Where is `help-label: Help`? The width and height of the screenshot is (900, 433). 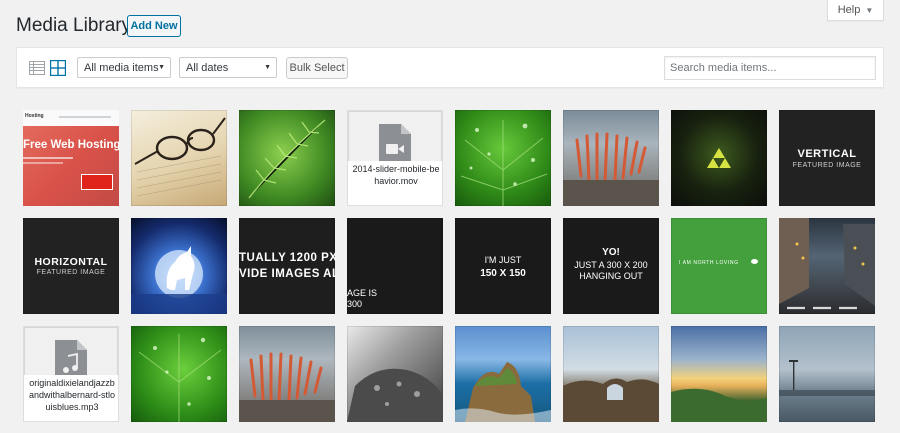 help-label: Help is located at coordinates (849, 10).